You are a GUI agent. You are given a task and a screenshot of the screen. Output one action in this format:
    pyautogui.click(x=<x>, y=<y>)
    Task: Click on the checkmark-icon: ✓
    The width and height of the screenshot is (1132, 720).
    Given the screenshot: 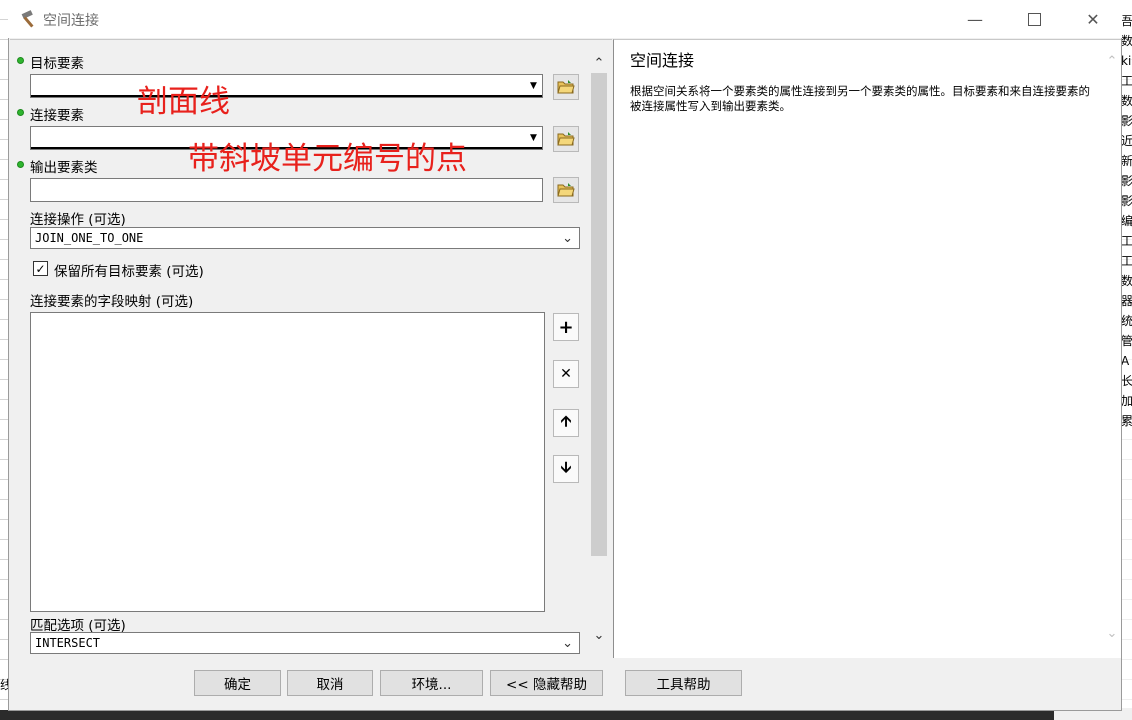 What is the action you would take?
    pyautogui.click(x=40, y=268)
    